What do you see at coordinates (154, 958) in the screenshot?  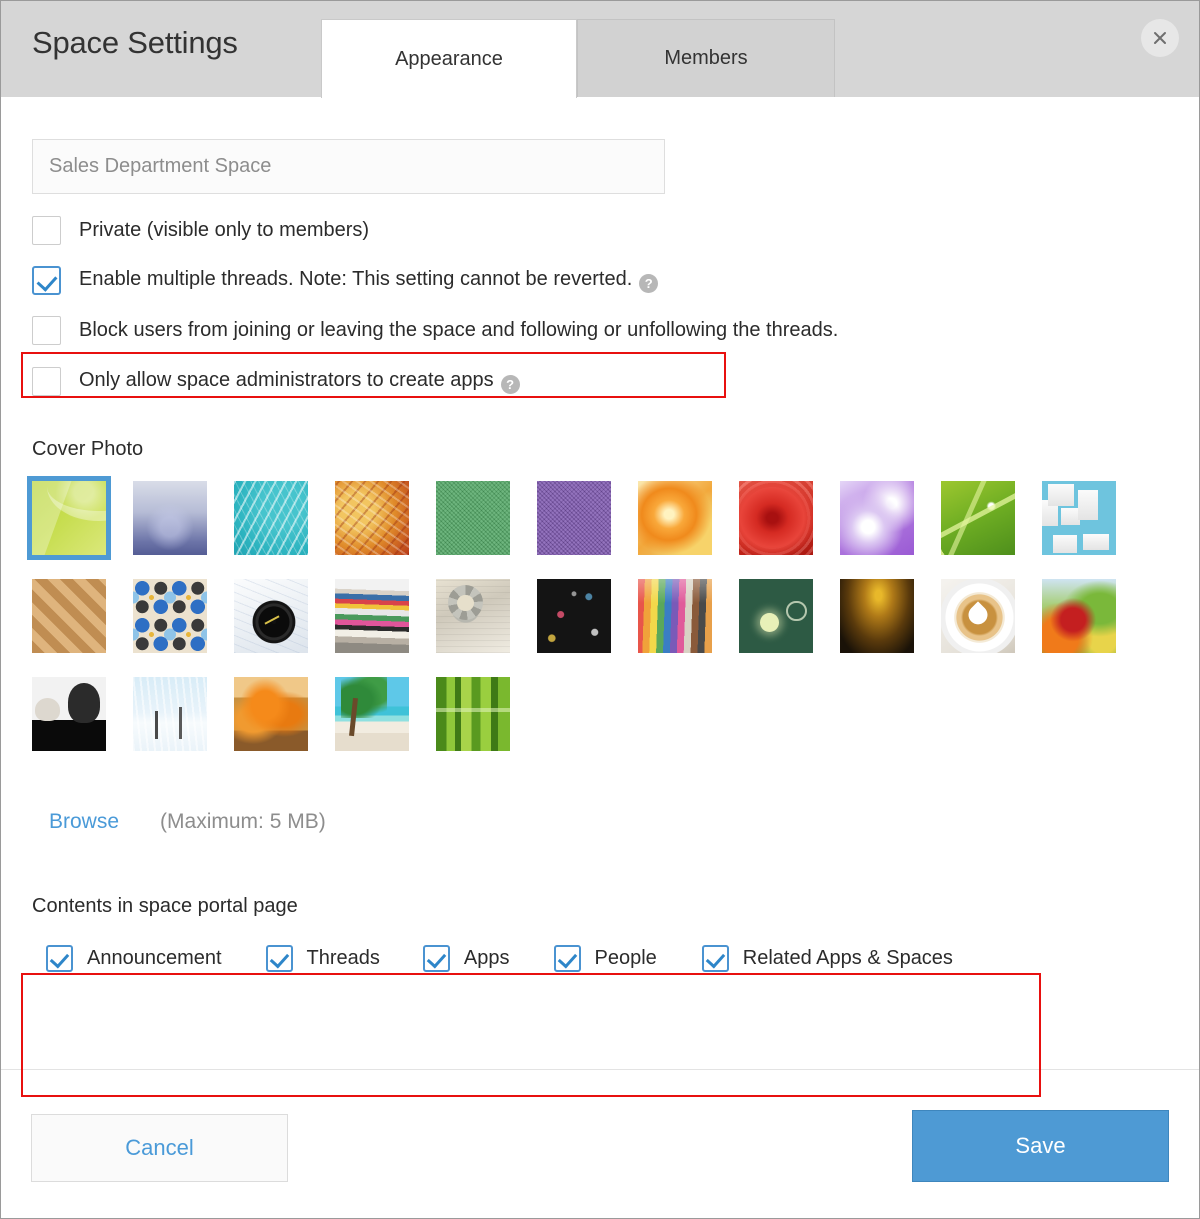 I see `portal-item-label: Announcement` at bounding box center [154, 958].